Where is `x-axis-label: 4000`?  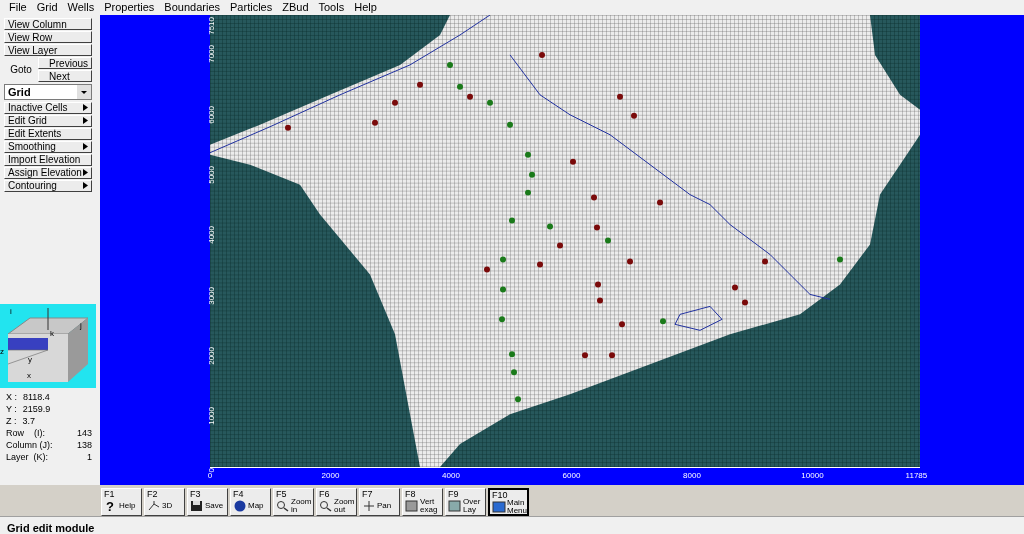 x-axis-label: 4000 is located at coordinates (451, 475).